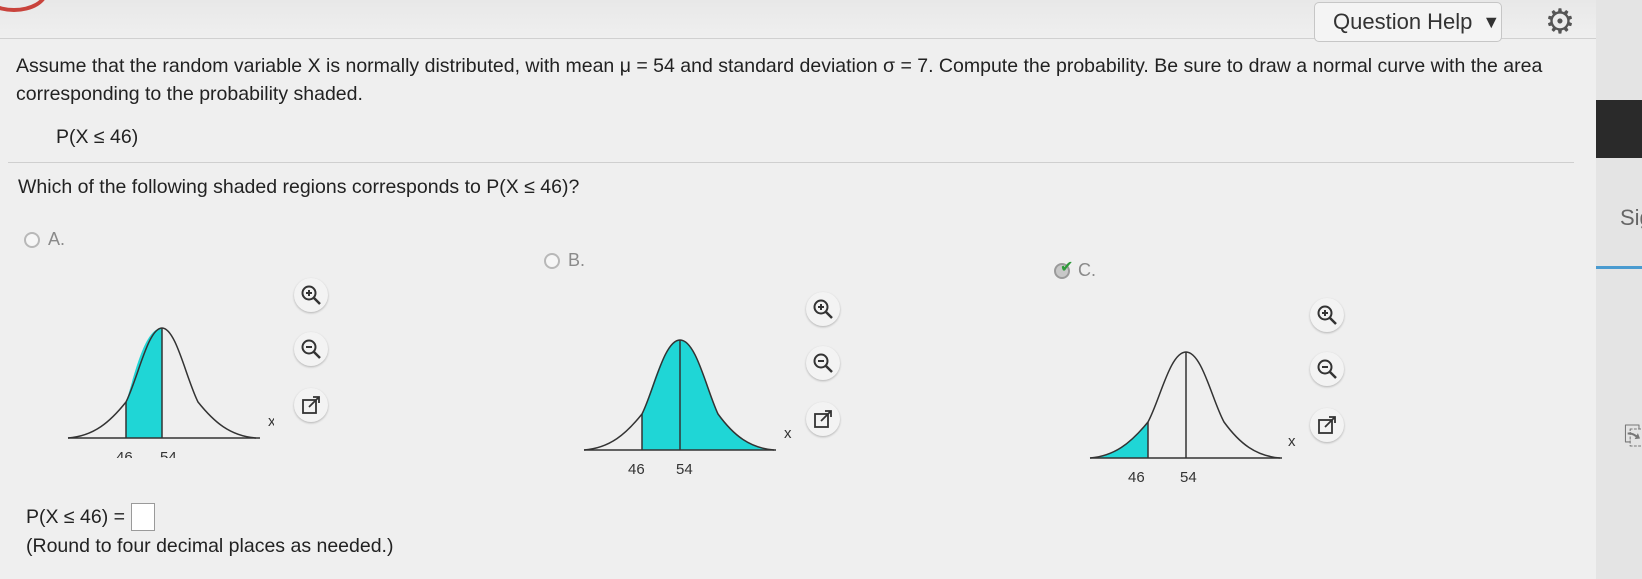 The height and width of the screenshot is (579, 1642). I want to click on normal-curve-c: 46 54 x, so click(1192, 418).